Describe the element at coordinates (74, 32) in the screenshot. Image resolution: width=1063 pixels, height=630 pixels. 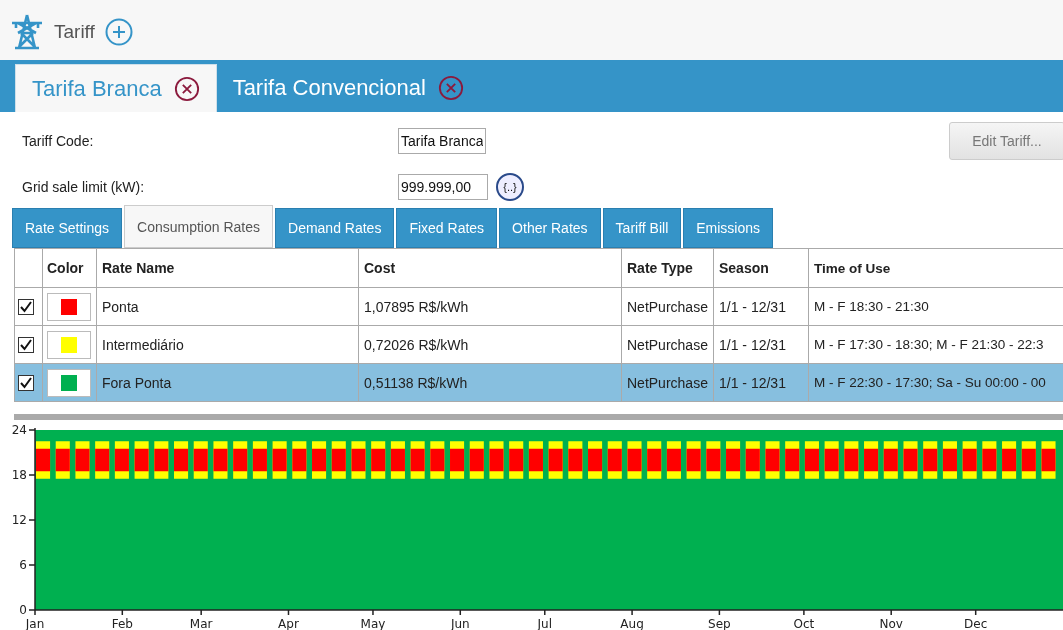
I see `page-title: Tariff` at that location.